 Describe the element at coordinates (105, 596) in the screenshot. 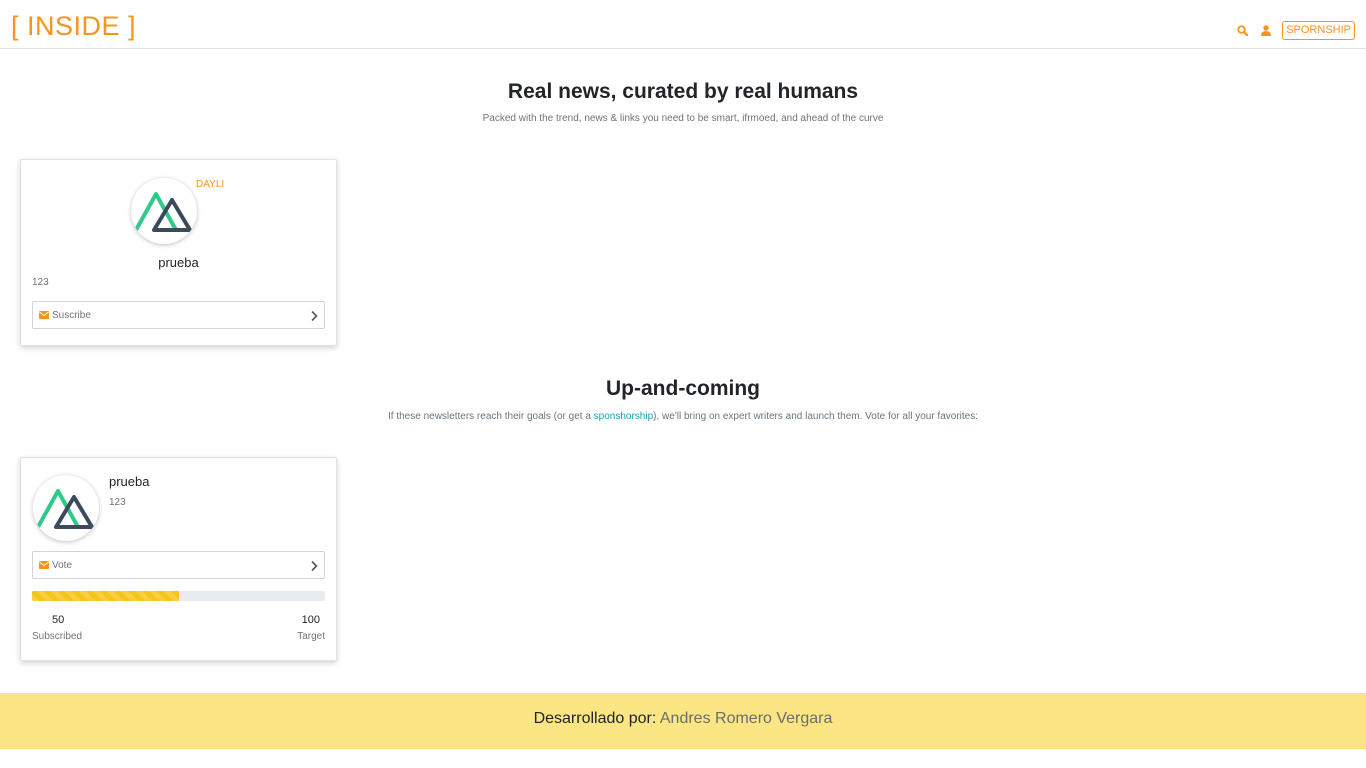

I see `goal-progress-fill` at that location.